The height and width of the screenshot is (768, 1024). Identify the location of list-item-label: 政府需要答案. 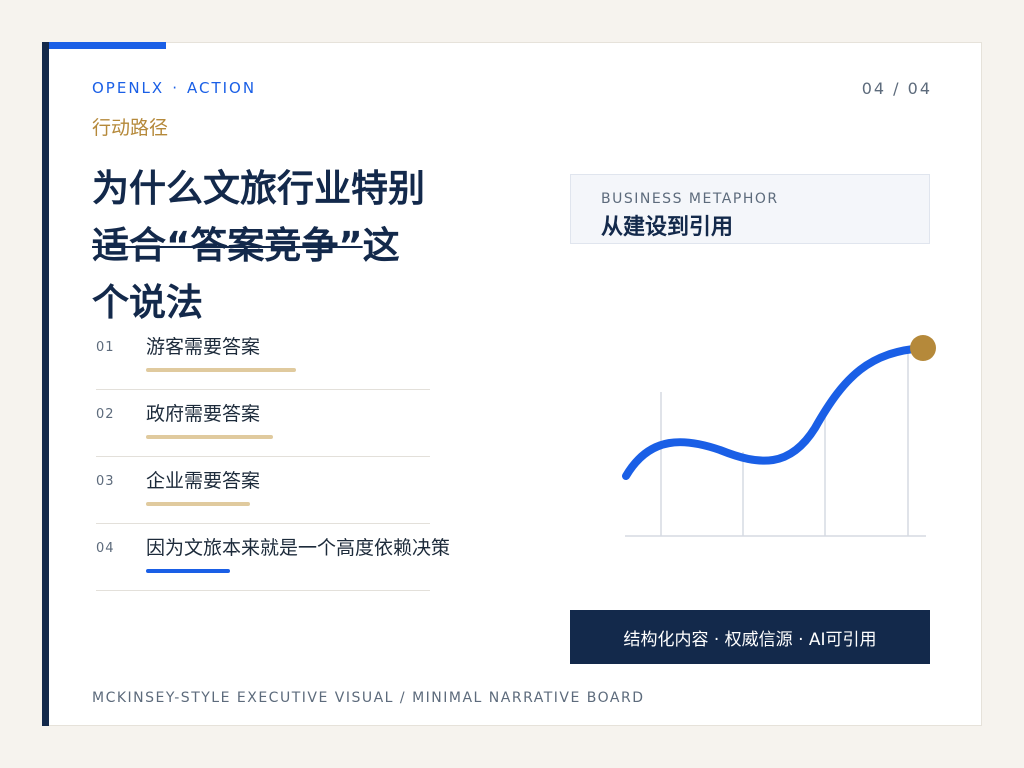
(203, 414).